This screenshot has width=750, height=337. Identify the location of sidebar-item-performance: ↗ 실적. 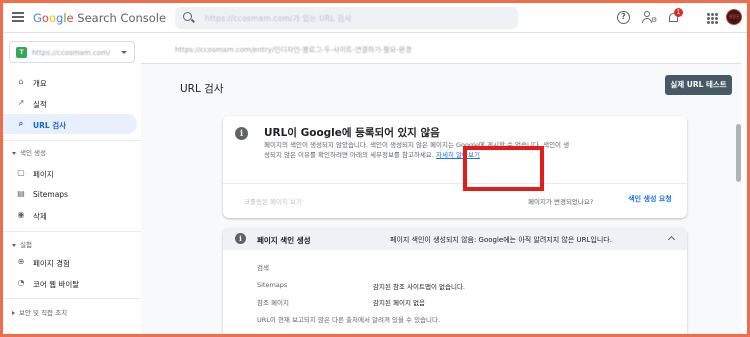
(70, 103).